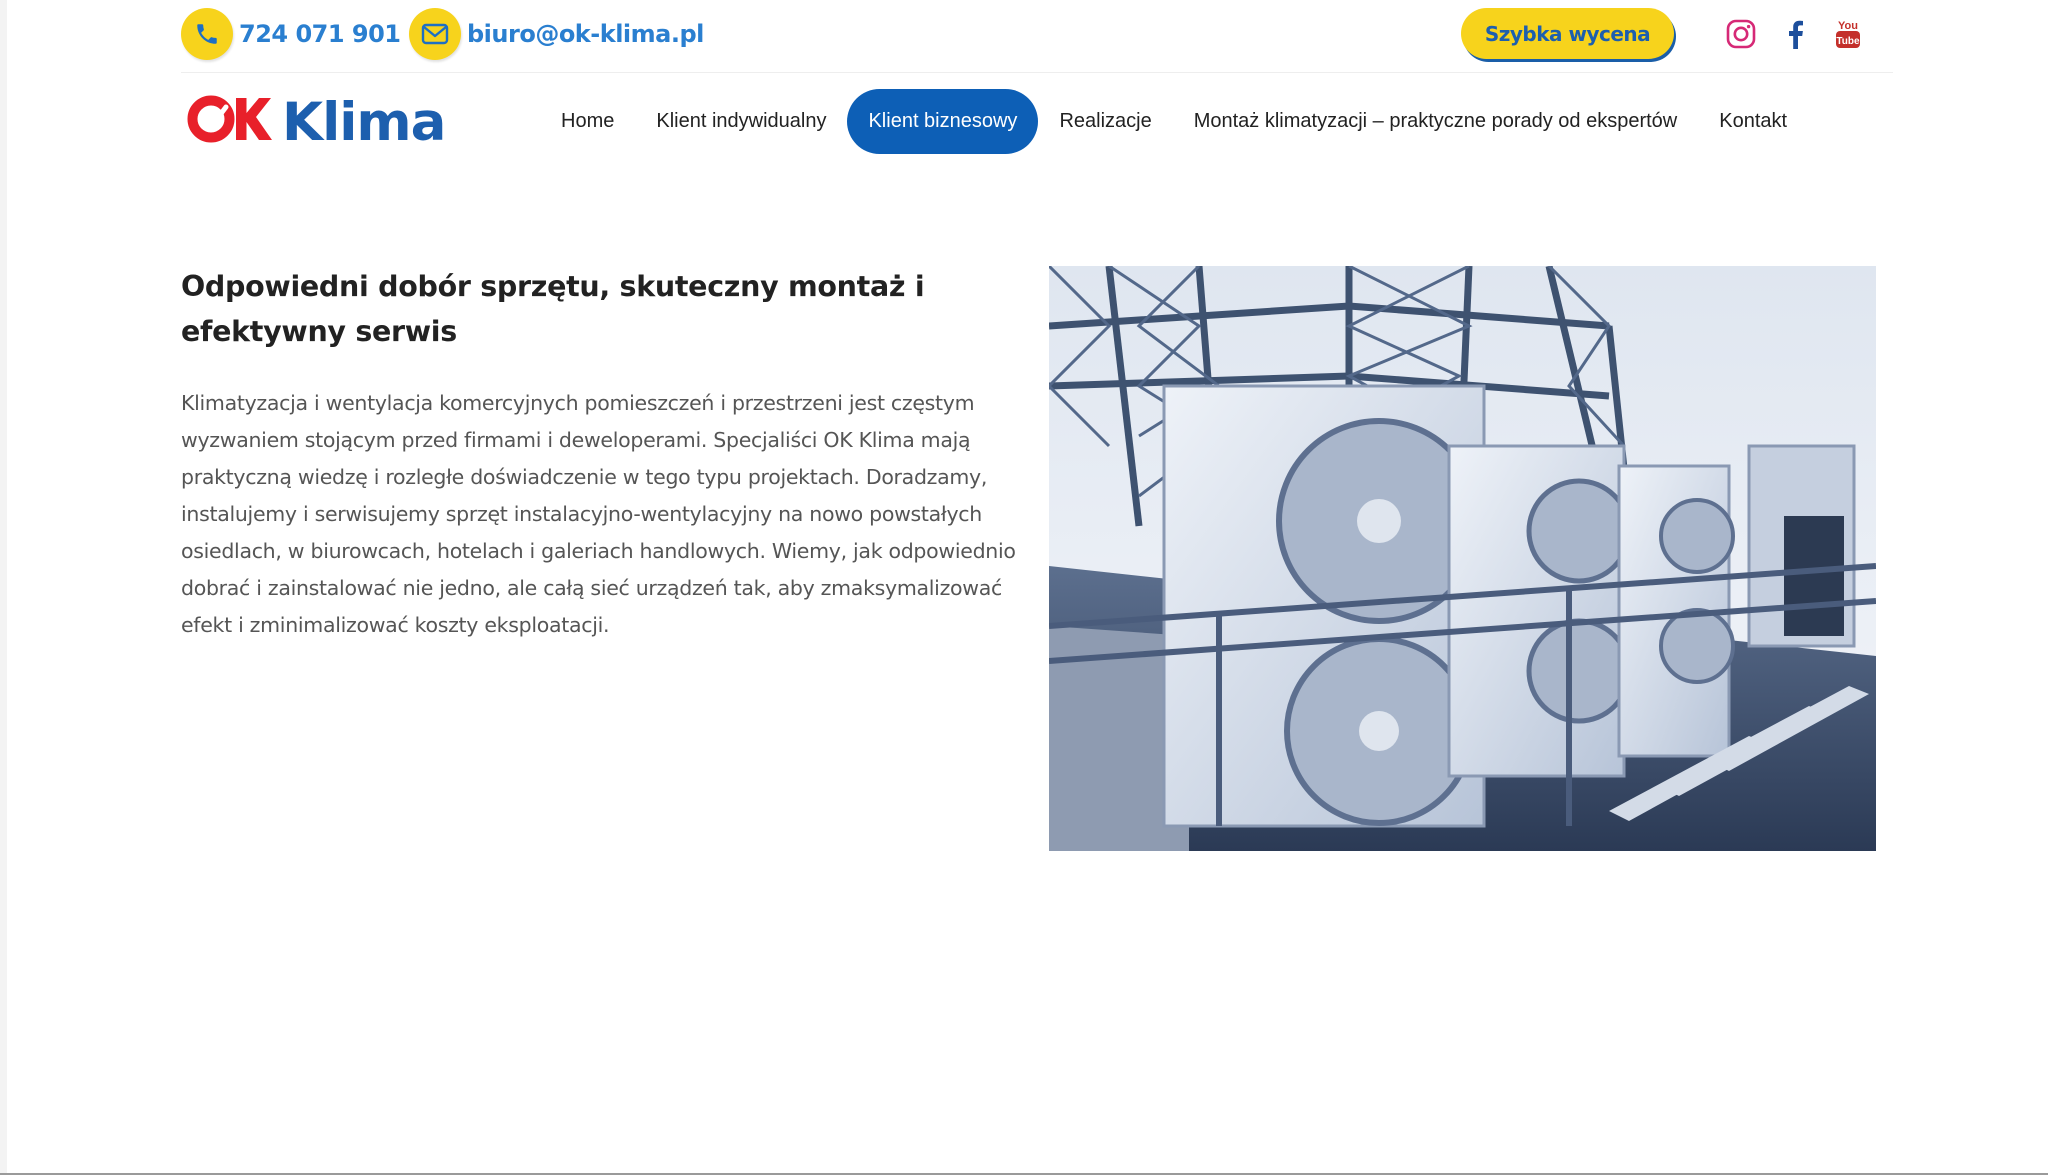 This screenshot has width=2048, height=1175. What do you see at coordinates (1795, 34) in the screenshot?
I see `facebook-icon` at bounding box center [1795, 34].